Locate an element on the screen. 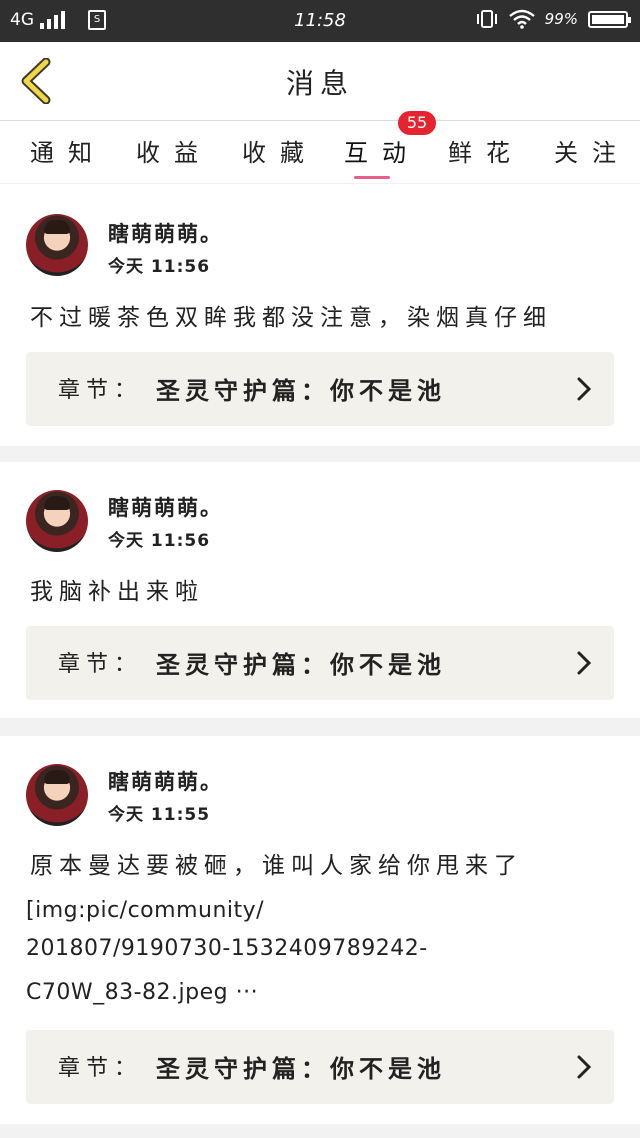 The height and width of the screenshot is (1138, 640). tab-bar: 通知 收益 收藏 互动 55 鲜花 关注 is located at coordinates (320, 147).